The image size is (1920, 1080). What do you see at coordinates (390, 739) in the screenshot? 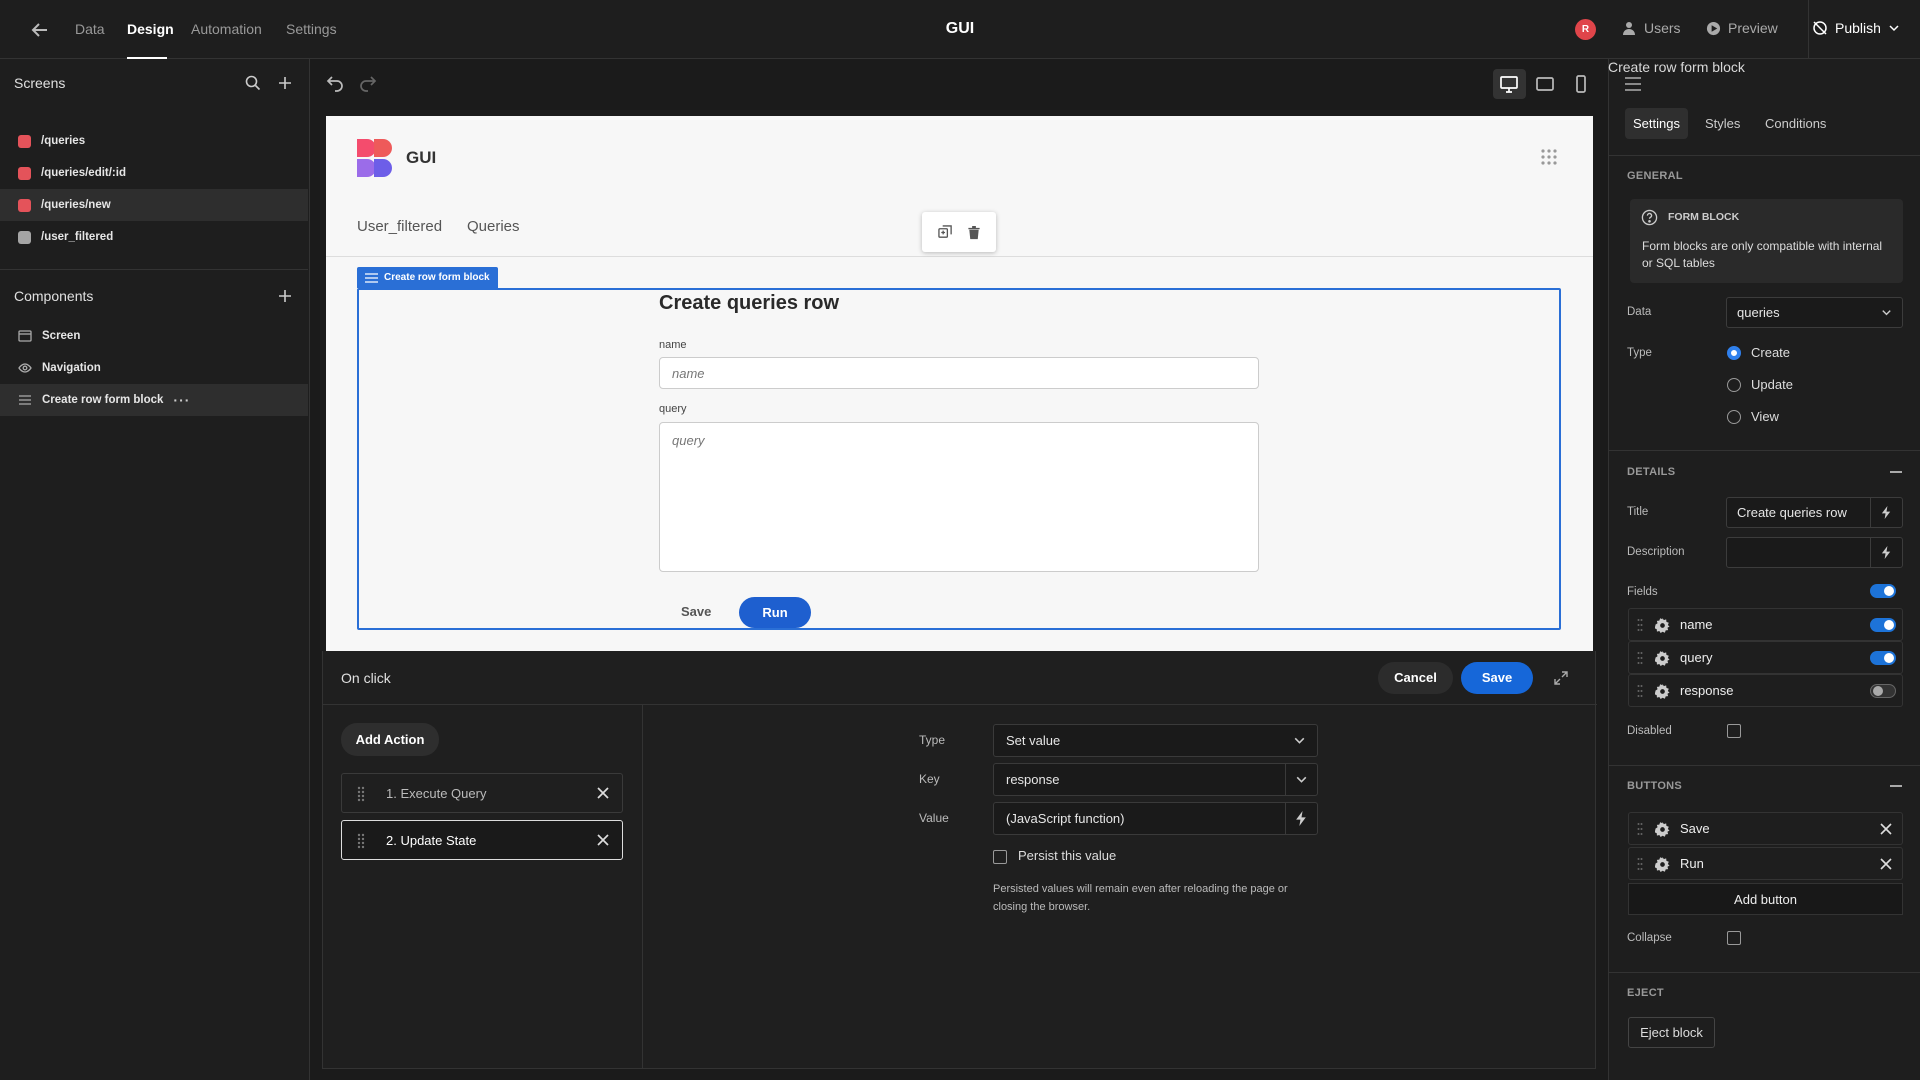
I see `add-action-button: Add Action` at bounding box center [390, 739].